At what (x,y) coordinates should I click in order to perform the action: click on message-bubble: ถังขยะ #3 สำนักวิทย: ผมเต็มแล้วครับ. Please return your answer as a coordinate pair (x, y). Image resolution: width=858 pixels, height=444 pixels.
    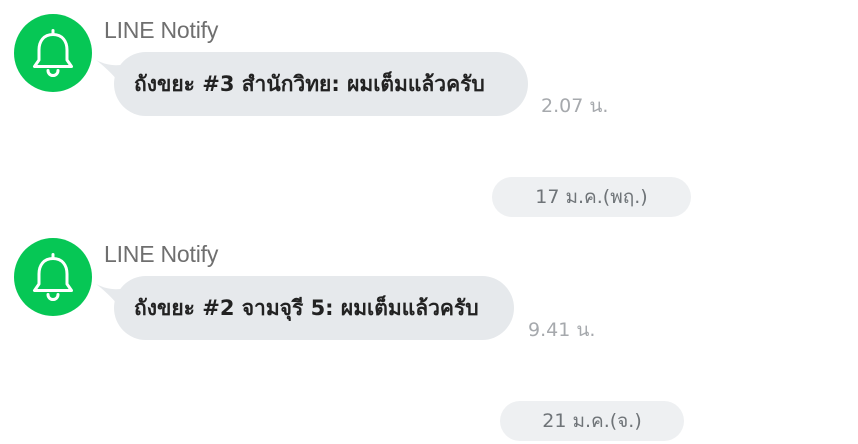
    Looking at the image, I should click on (321, 84).